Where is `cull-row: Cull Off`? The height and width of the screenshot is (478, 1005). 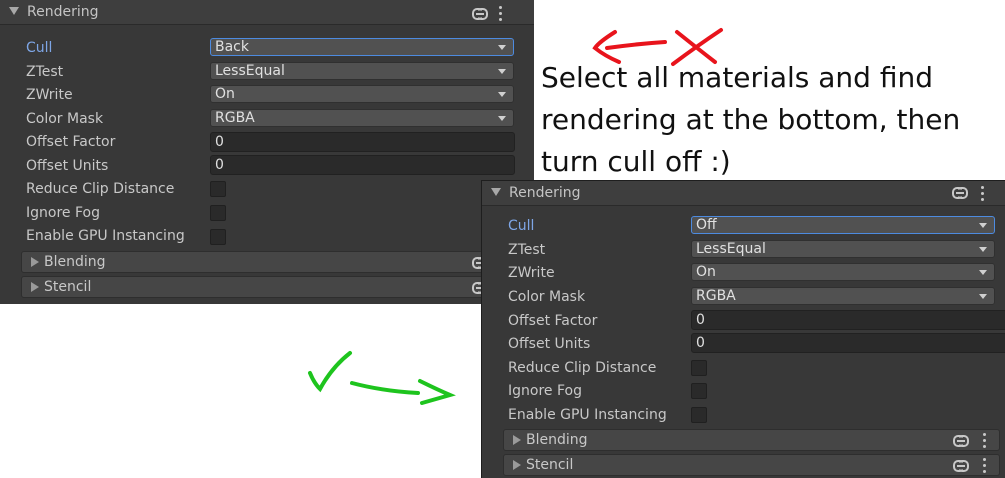
cull-row: Cull Off is located at coordinates (743, 226).